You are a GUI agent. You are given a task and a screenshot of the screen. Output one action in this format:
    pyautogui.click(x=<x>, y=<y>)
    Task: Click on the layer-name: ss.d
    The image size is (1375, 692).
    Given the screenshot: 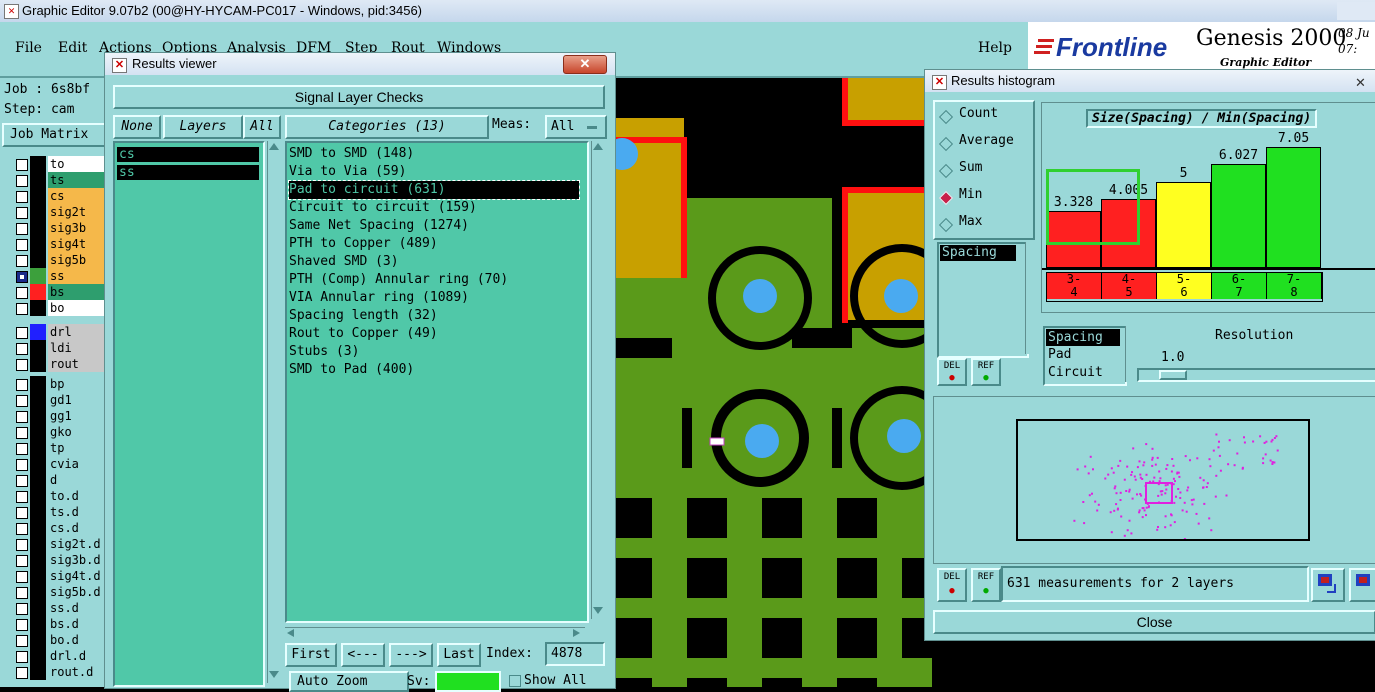 What is the action you would take?
    pyautogui.click(x=80, y=608)
    